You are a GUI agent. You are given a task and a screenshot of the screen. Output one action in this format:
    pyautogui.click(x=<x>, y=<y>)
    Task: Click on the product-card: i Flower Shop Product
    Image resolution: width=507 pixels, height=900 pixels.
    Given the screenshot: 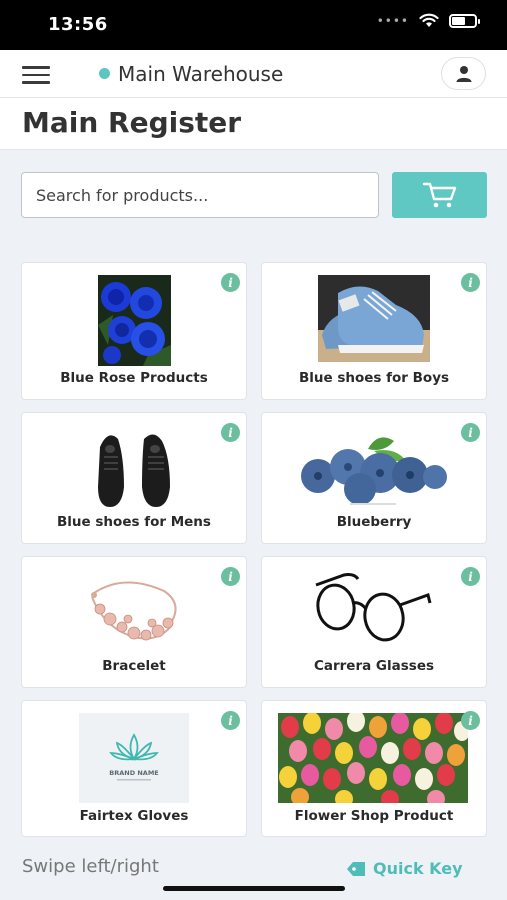 What is the action you would take?
    pyautogui.click(x=374, y=768)
    